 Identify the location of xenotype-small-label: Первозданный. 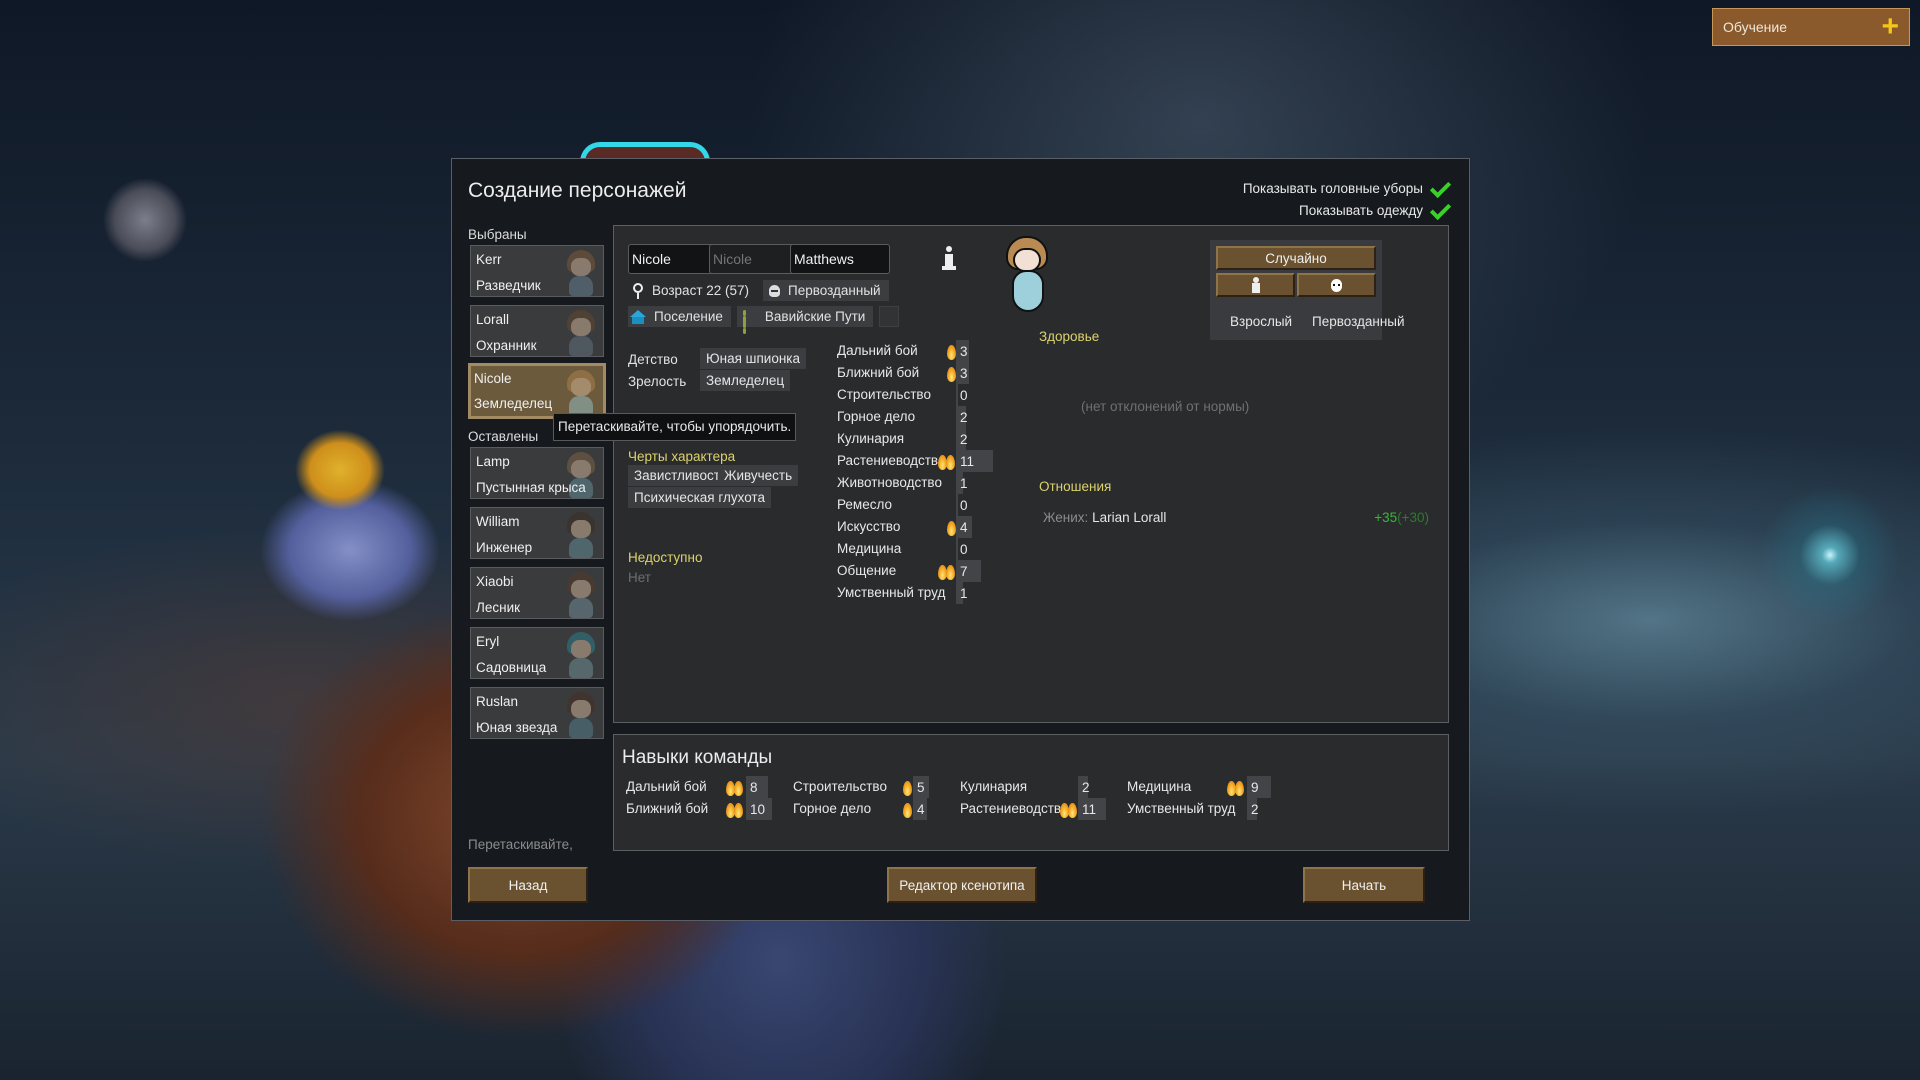
(1358, 321).